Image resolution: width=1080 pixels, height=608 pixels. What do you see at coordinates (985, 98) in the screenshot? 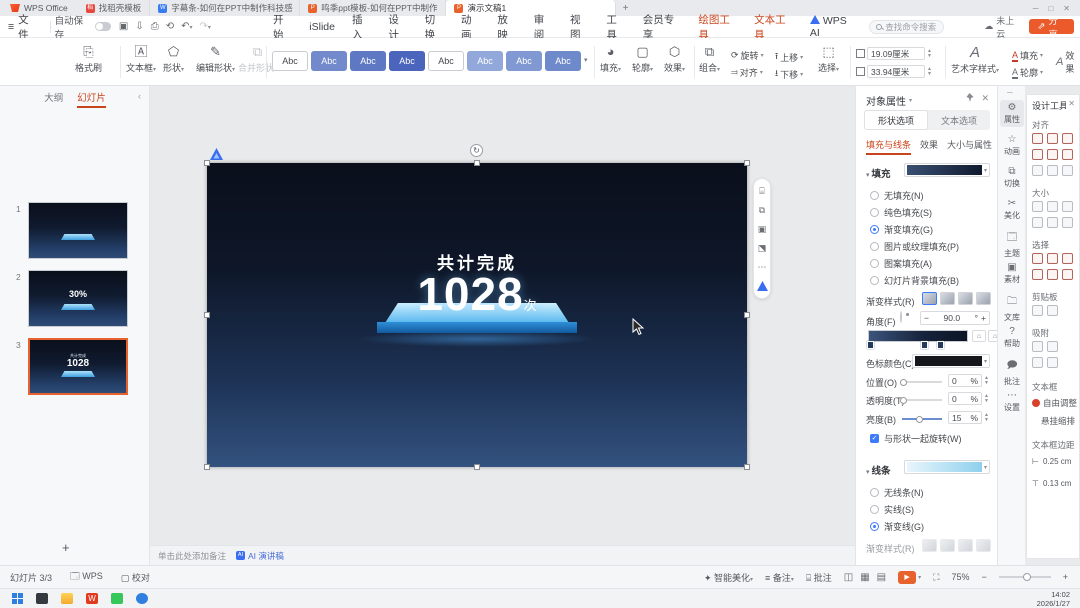
I see `close-panel-icon: ✕` at bounding box center [985, 98].